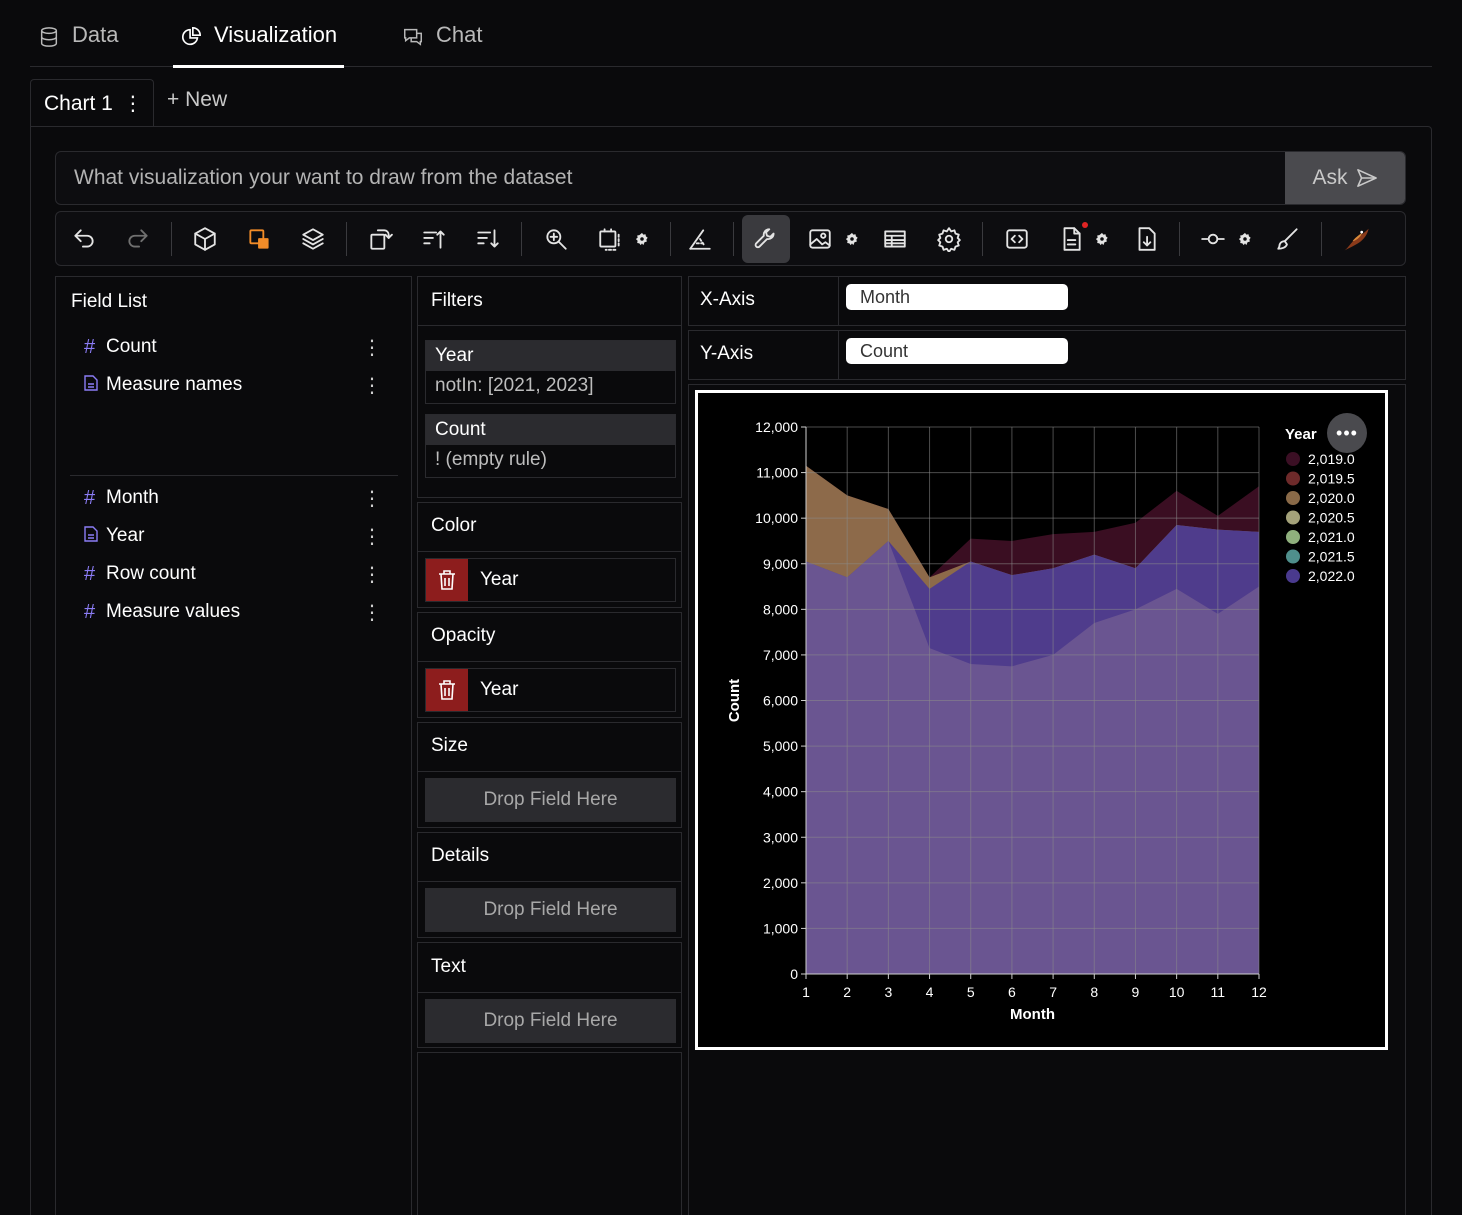 The width and height of the screenshot is (1462, 1215). What do you see at coordinates (205, 239) in the screenshot?
I see `cube-icon` at bounding box center [205, 239].